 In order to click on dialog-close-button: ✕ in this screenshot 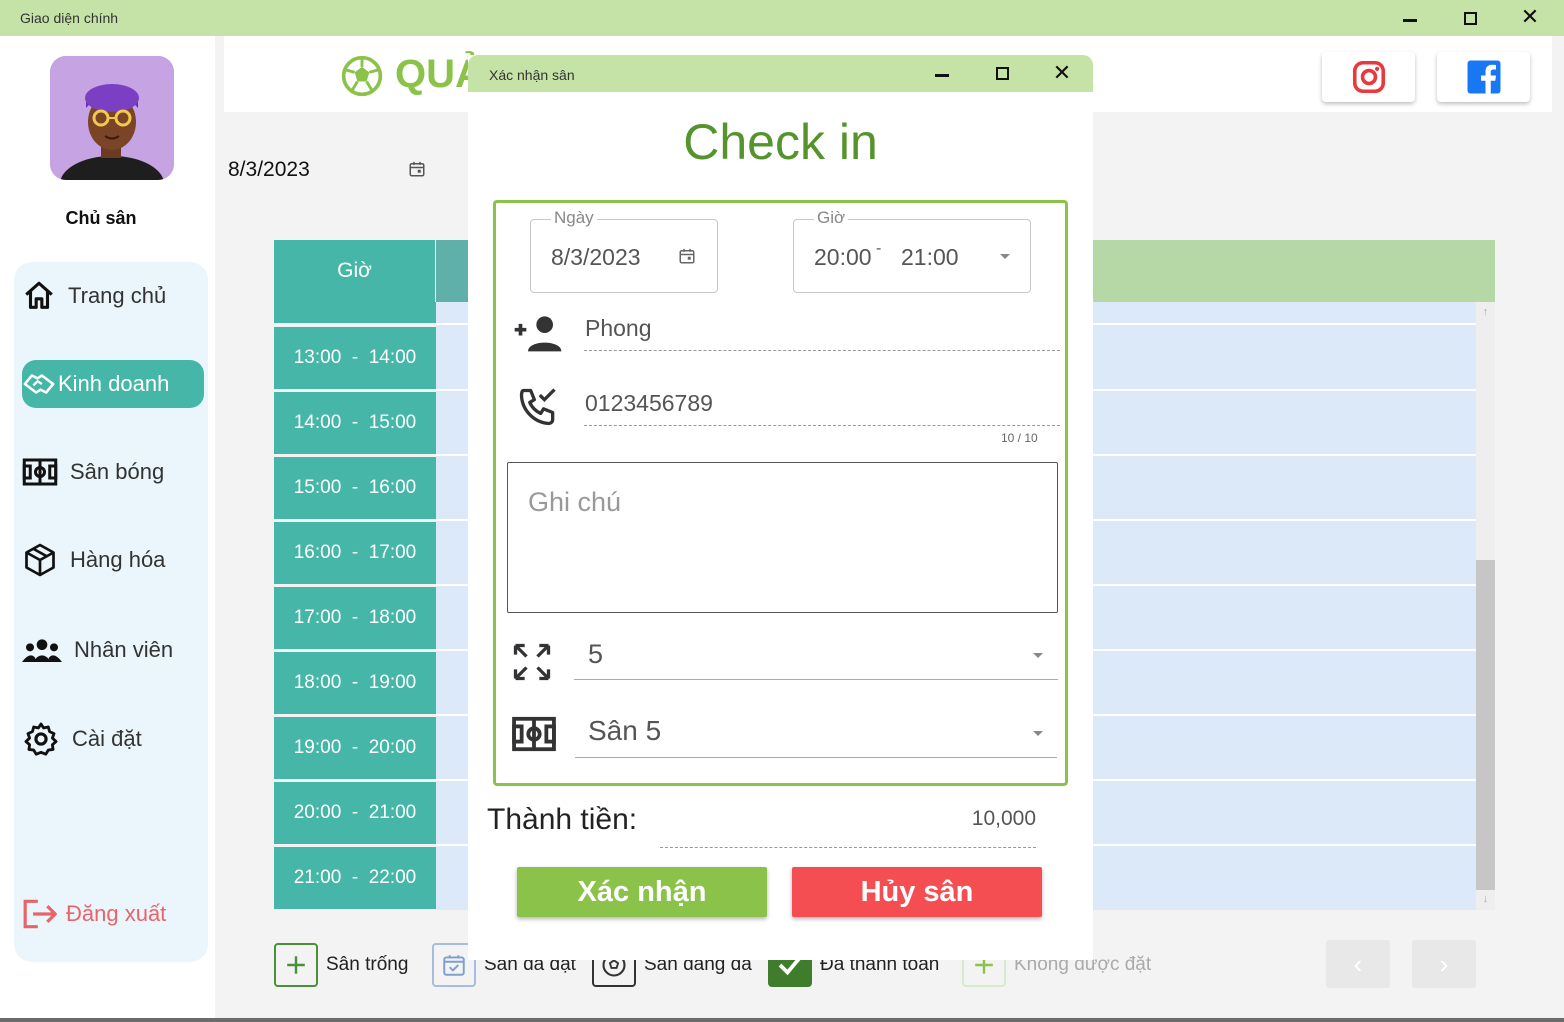, I will do `click(1062, 73)`.